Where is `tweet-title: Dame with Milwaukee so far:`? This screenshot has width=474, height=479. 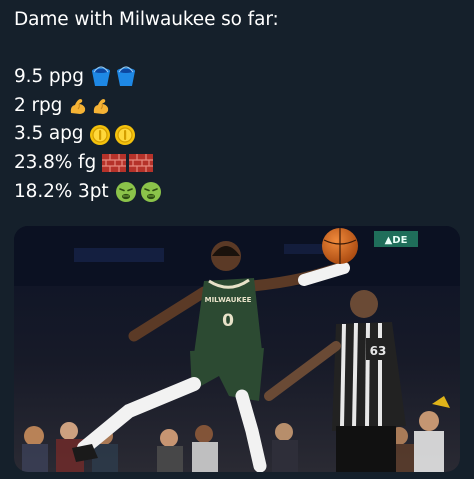
tweet-title: Dame with Milwaukee so far: is located at coordinates (146, 19).